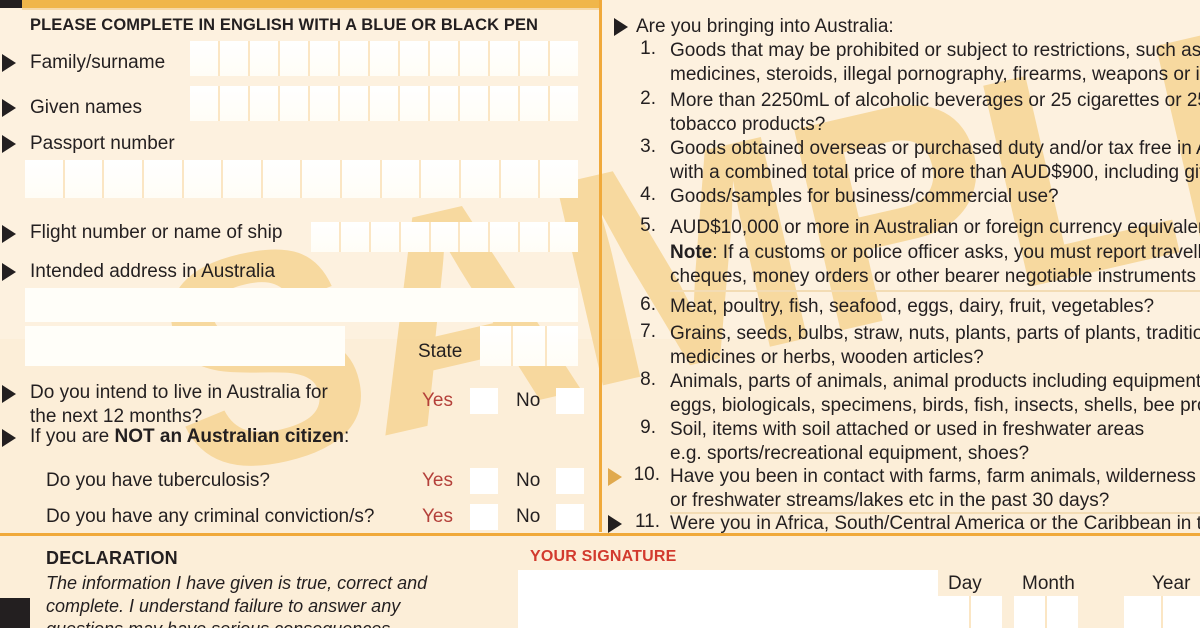 Image resolution: width=1200 pixels, height=628 pixels. I want to click on input-address-line1, so click(301, 305).